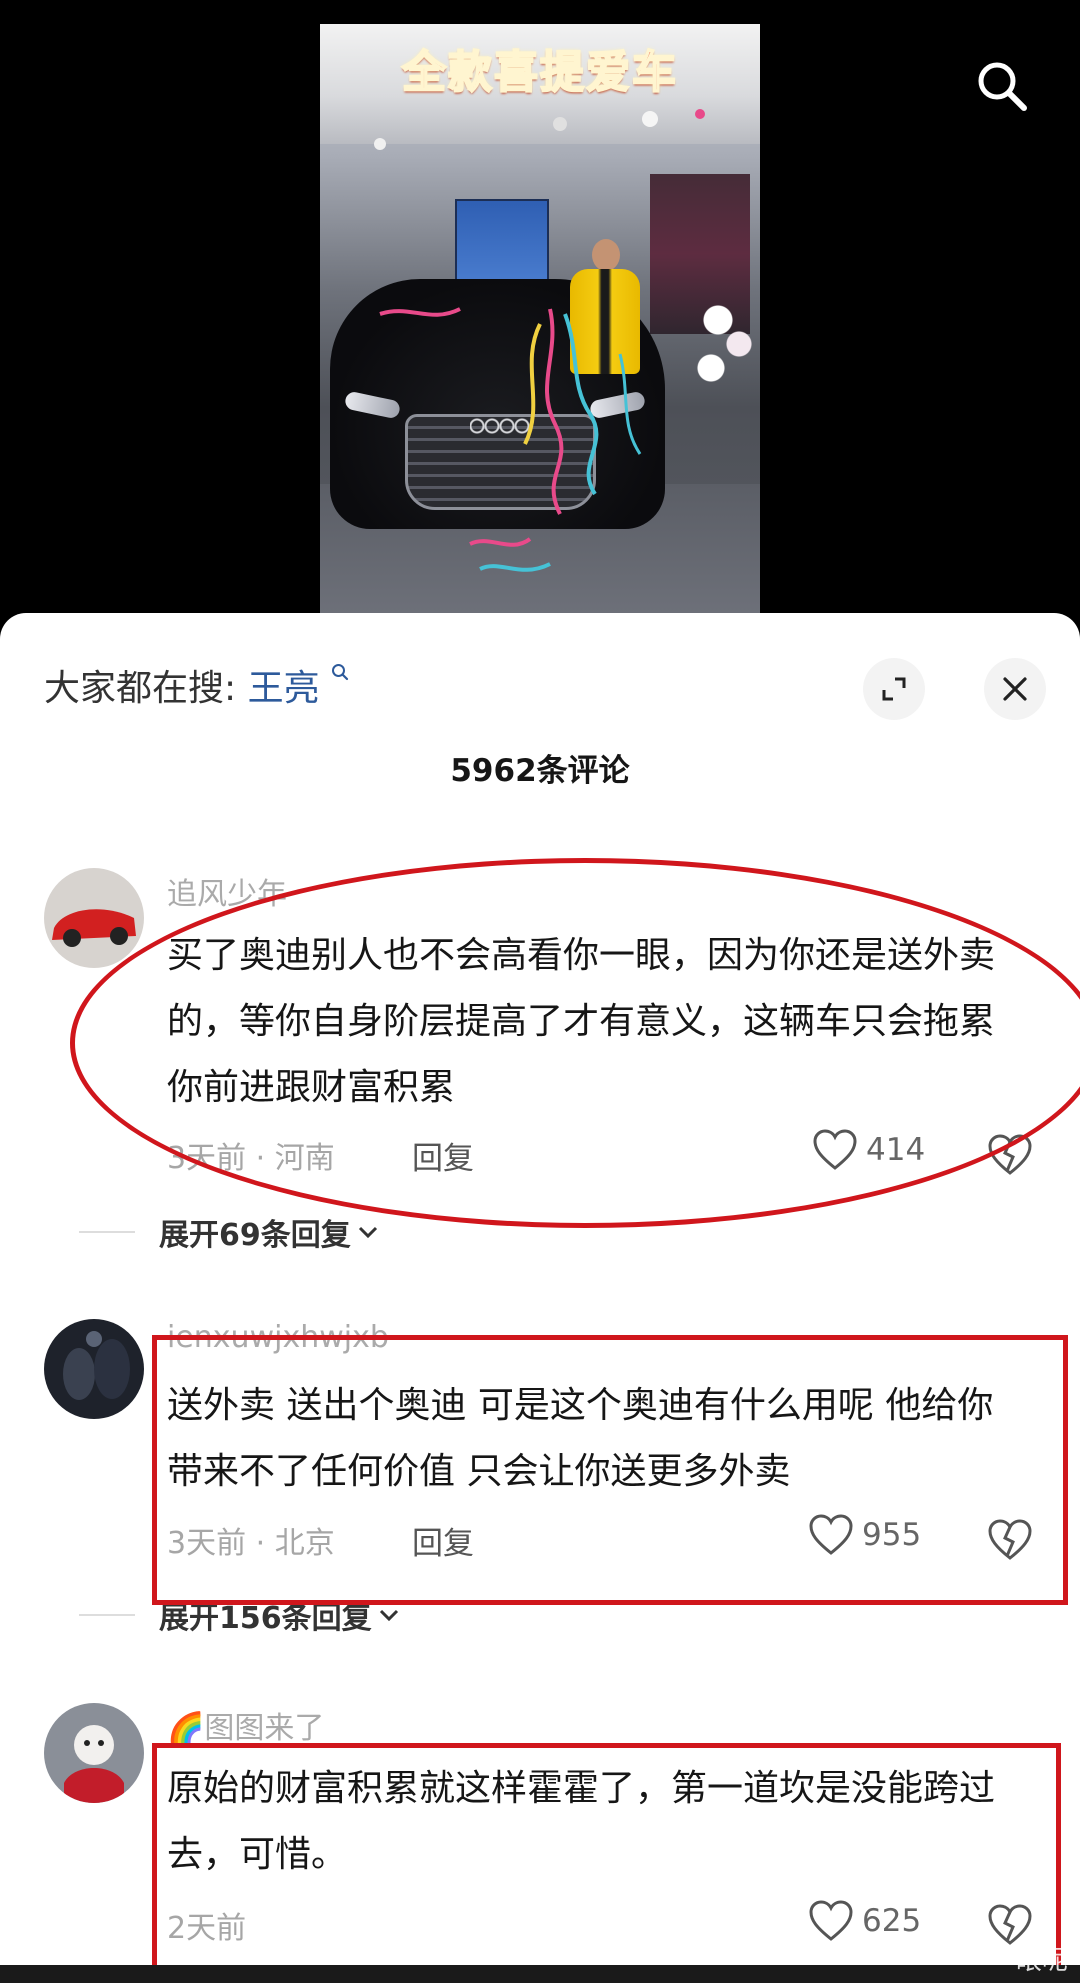 The image size is (1080, 1983). I want to click on expand-replies: 展开69条回复, so click(269, 1232).